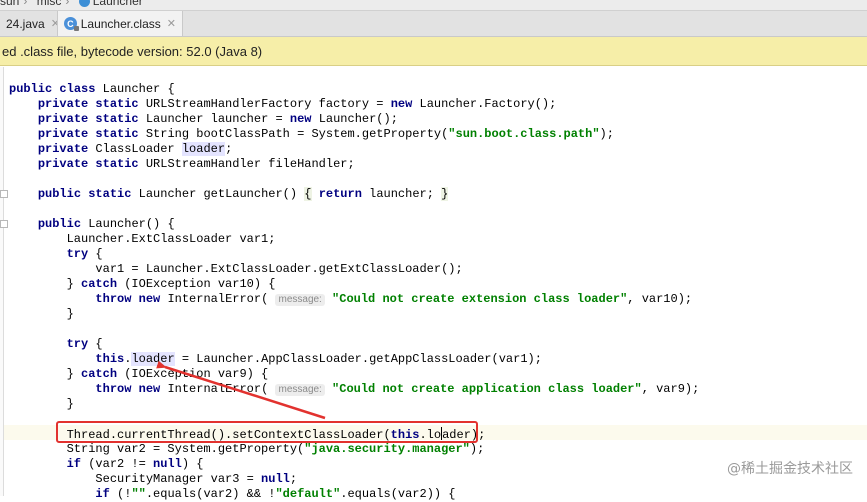 This screenshot has height=502, width=867. I want to click on watermark-text: @稀土掘金技术社区, so click(790, 469).